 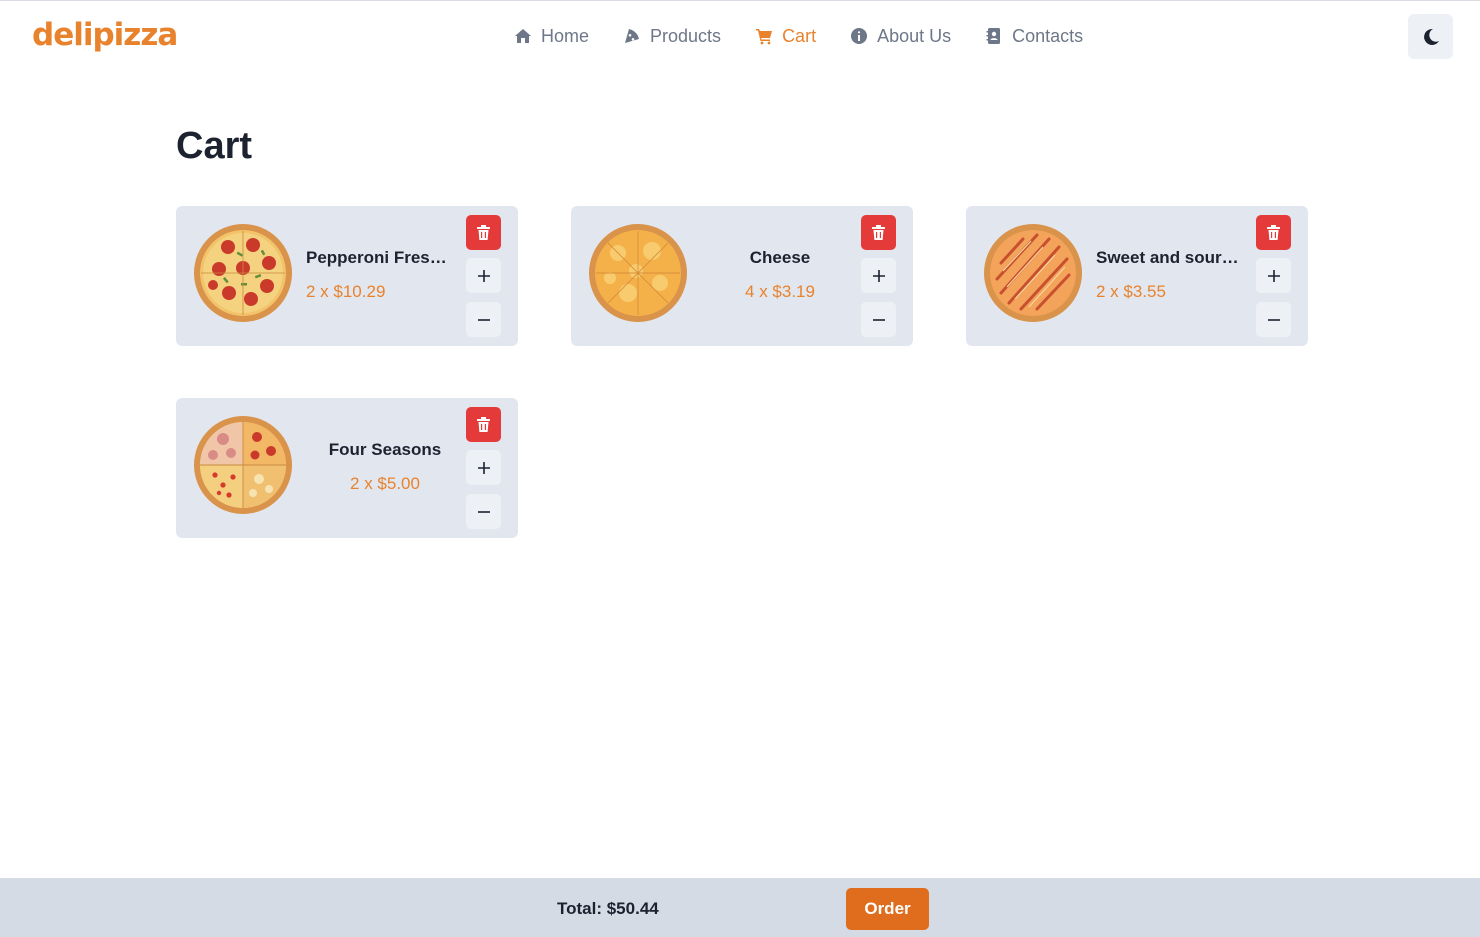 I want to click on moon-icon, so click(x=1431, y=36).